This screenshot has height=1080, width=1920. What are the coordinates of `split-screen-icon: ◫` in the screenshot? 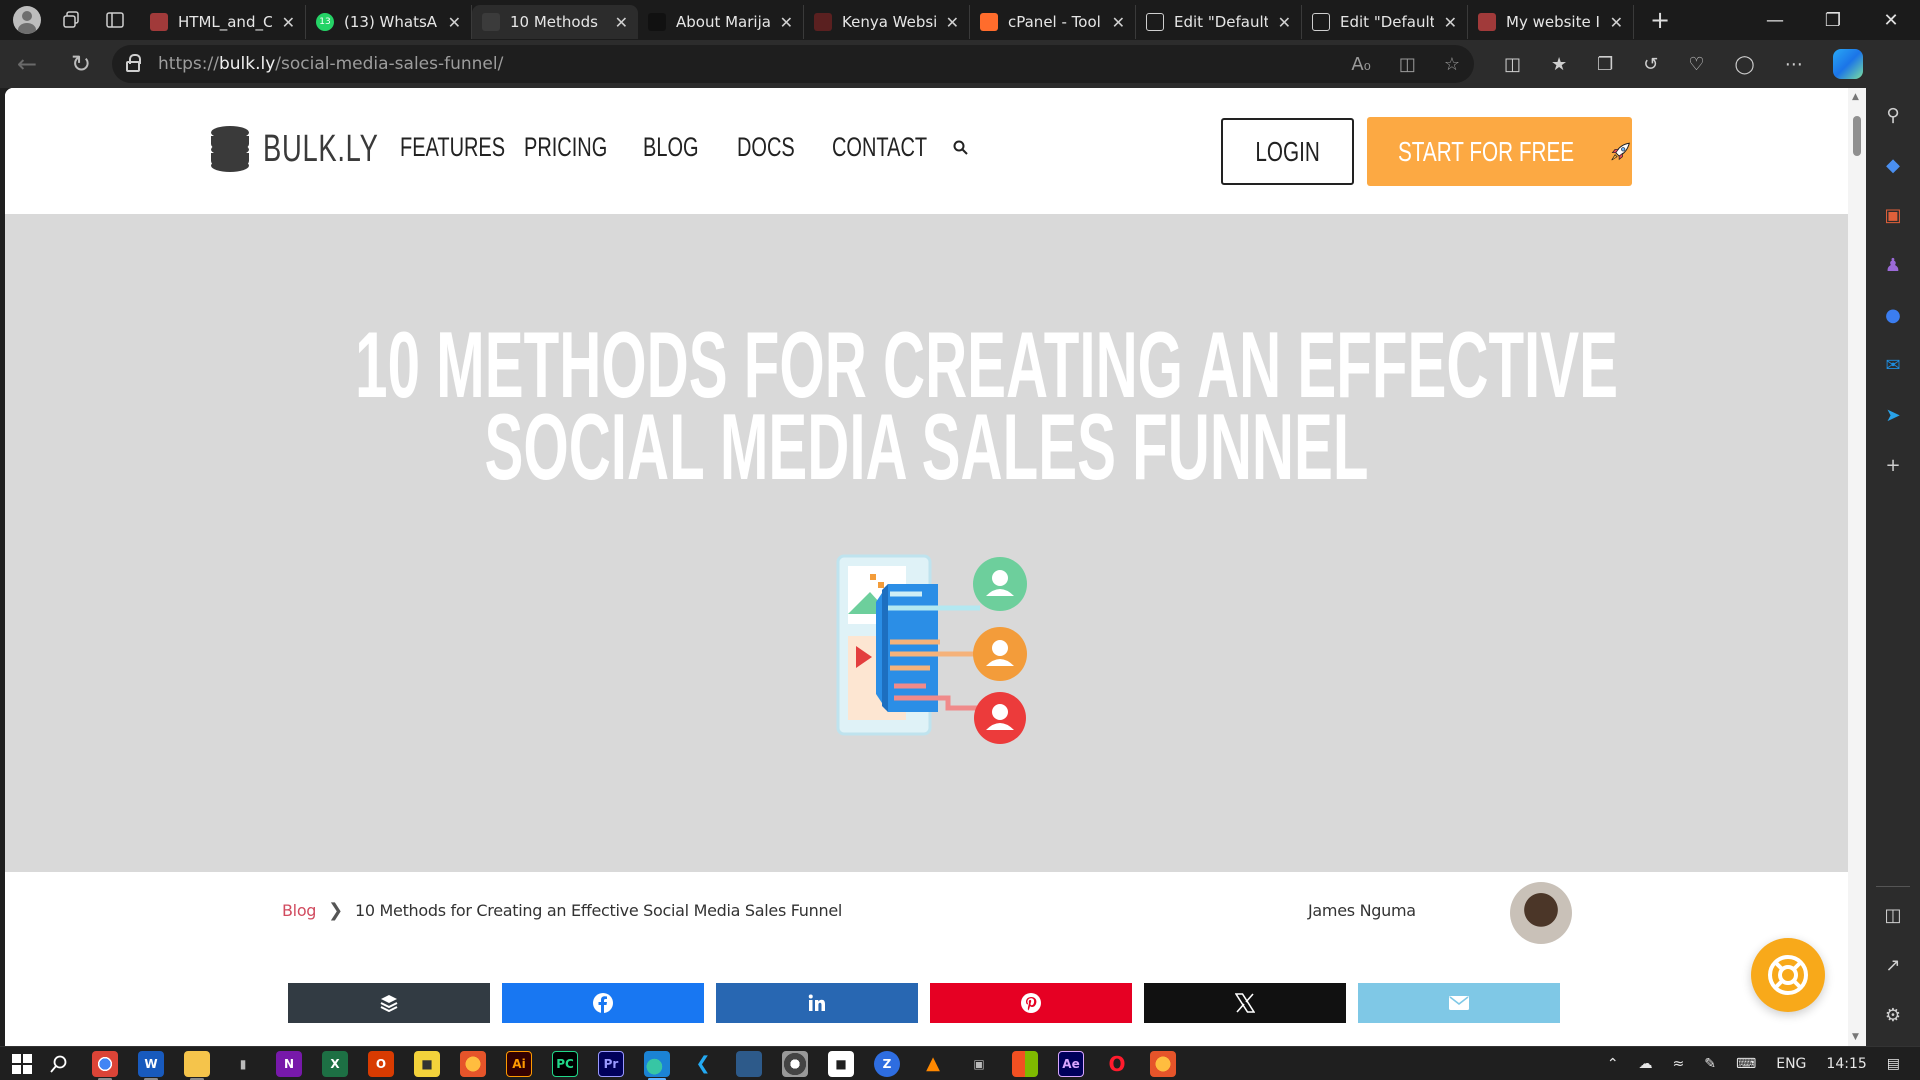 It's located at (1512, 64).